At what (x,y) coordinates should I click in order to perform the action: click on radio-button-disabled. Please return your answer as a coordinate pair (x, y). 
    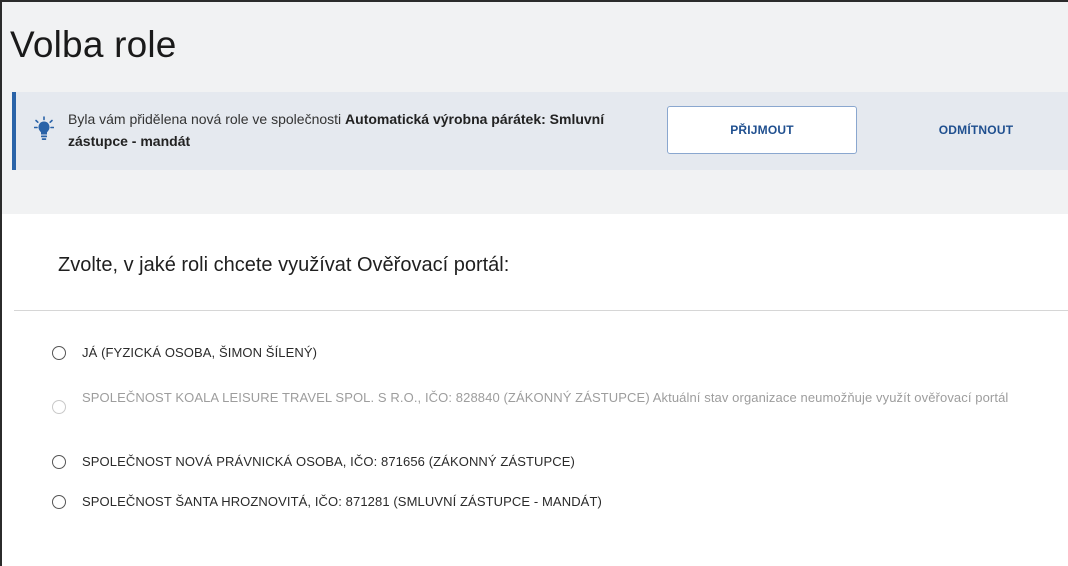
    Looking at the image, I should click on (59, 407).